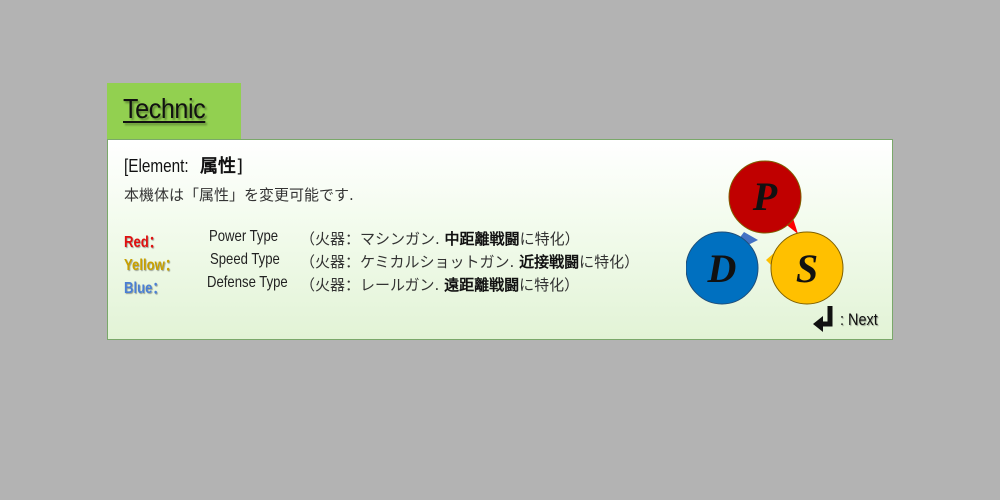  I want to click on technic-tab: Technic, so click(174, 111).